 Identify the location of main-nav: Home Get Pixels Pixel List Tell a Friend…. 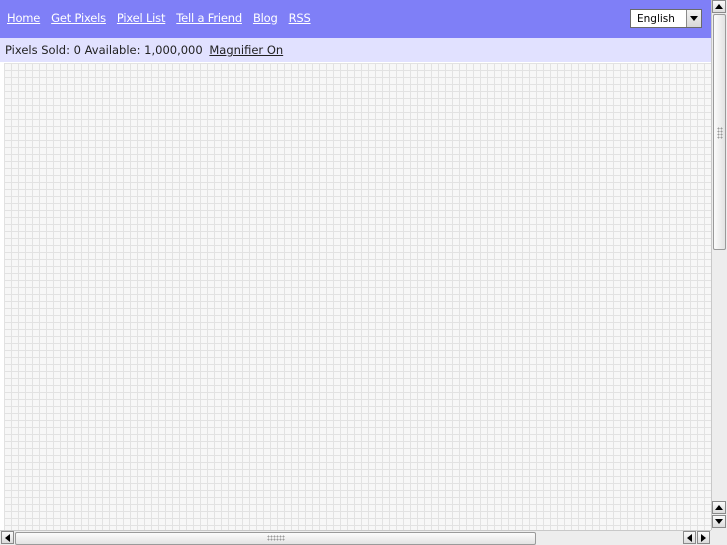
(164, 18).